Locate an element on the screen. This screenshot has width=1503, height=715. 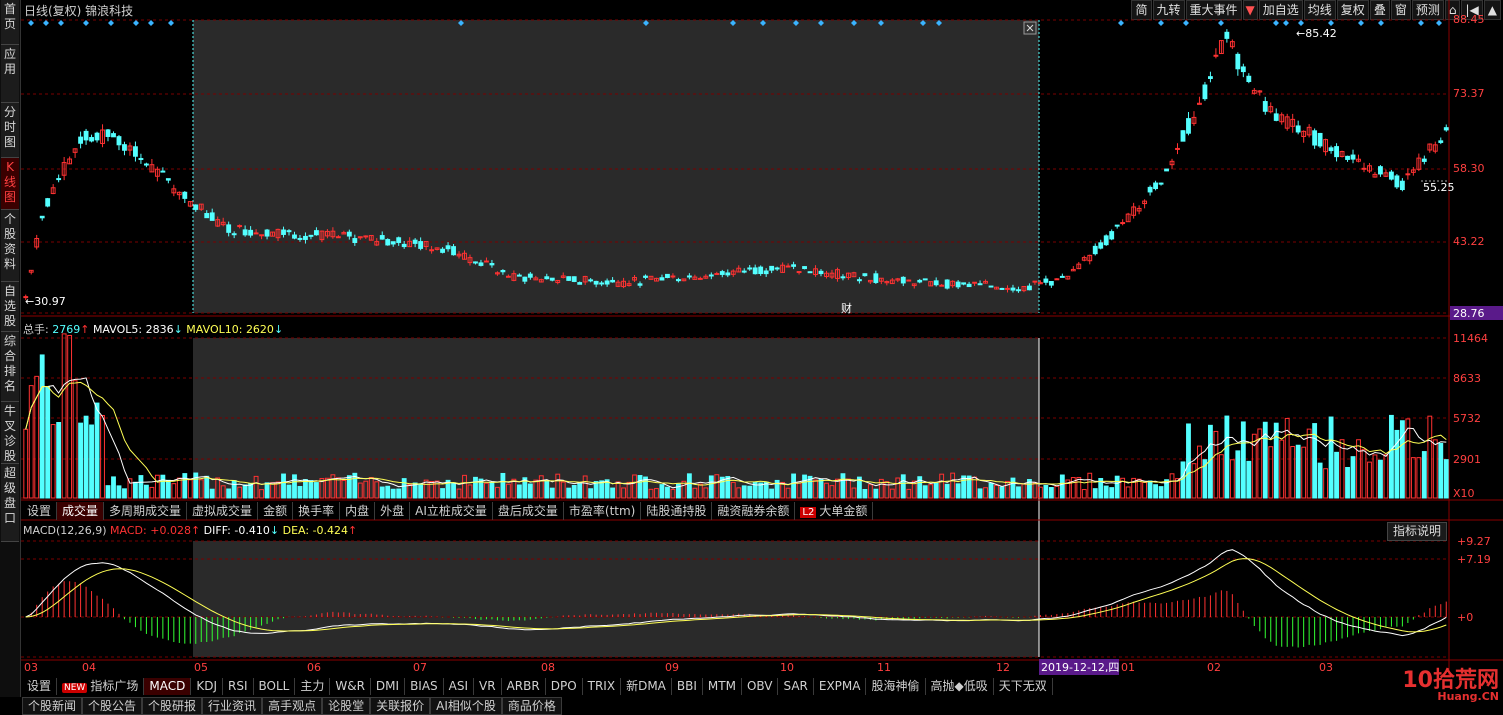
volume-tab-5: 换手率 is located at coordinates (317, 511).